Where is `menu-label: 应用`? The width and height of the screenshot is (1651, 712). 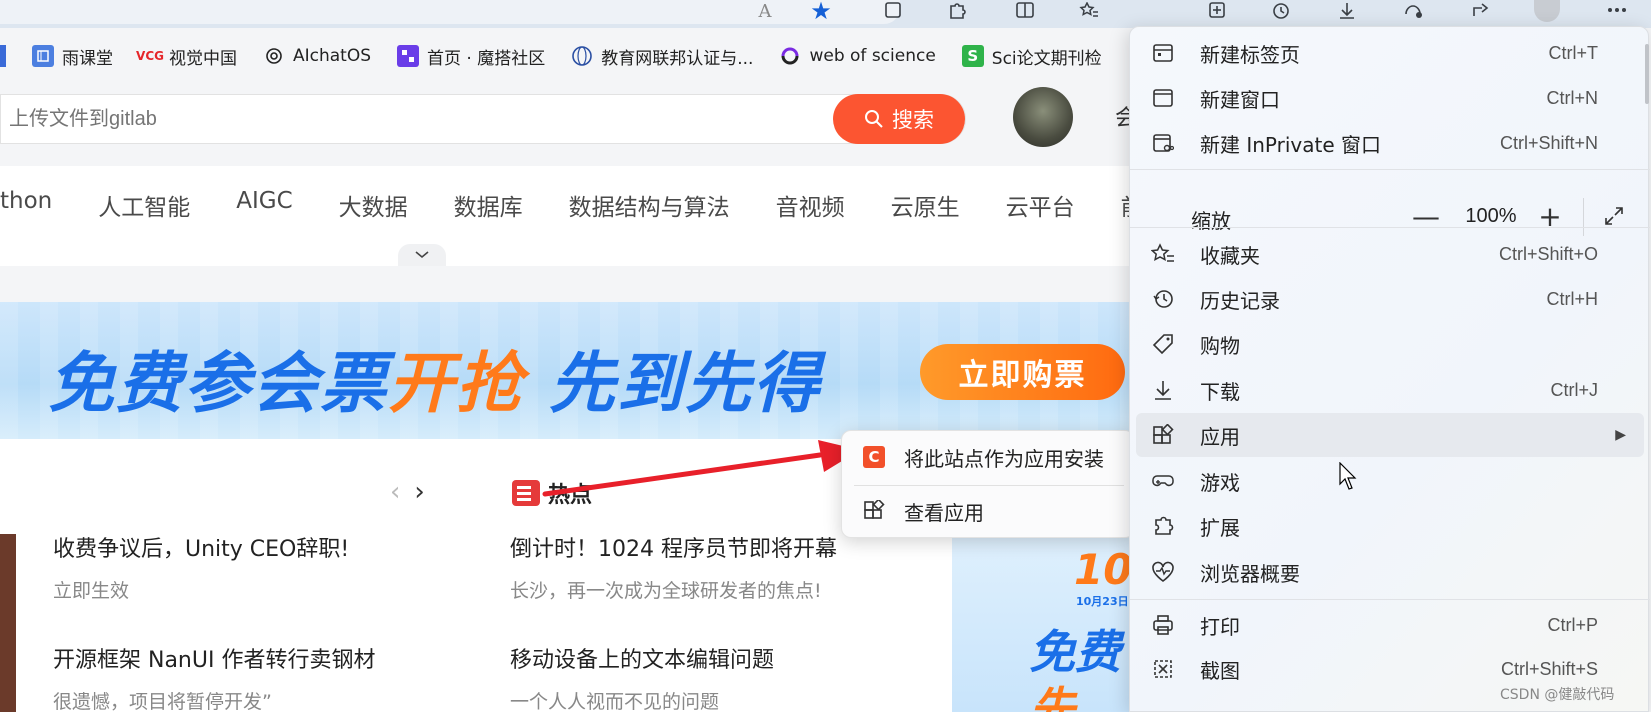
menu-label: 应用 is located at coordinates (1220, 436).